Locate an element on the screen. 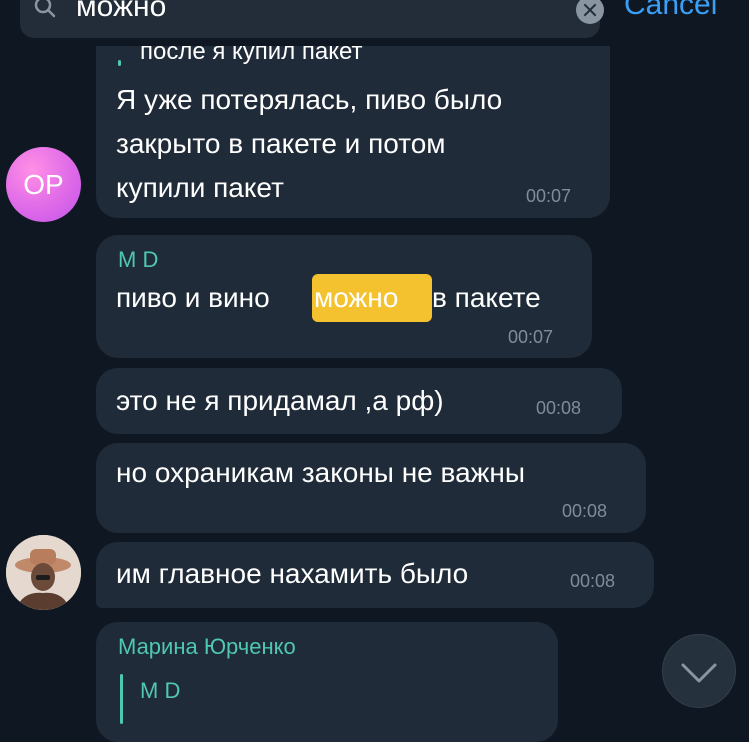 This screenshot has height=742, width=749. avatar: OP is located at coordinates (43, 184).